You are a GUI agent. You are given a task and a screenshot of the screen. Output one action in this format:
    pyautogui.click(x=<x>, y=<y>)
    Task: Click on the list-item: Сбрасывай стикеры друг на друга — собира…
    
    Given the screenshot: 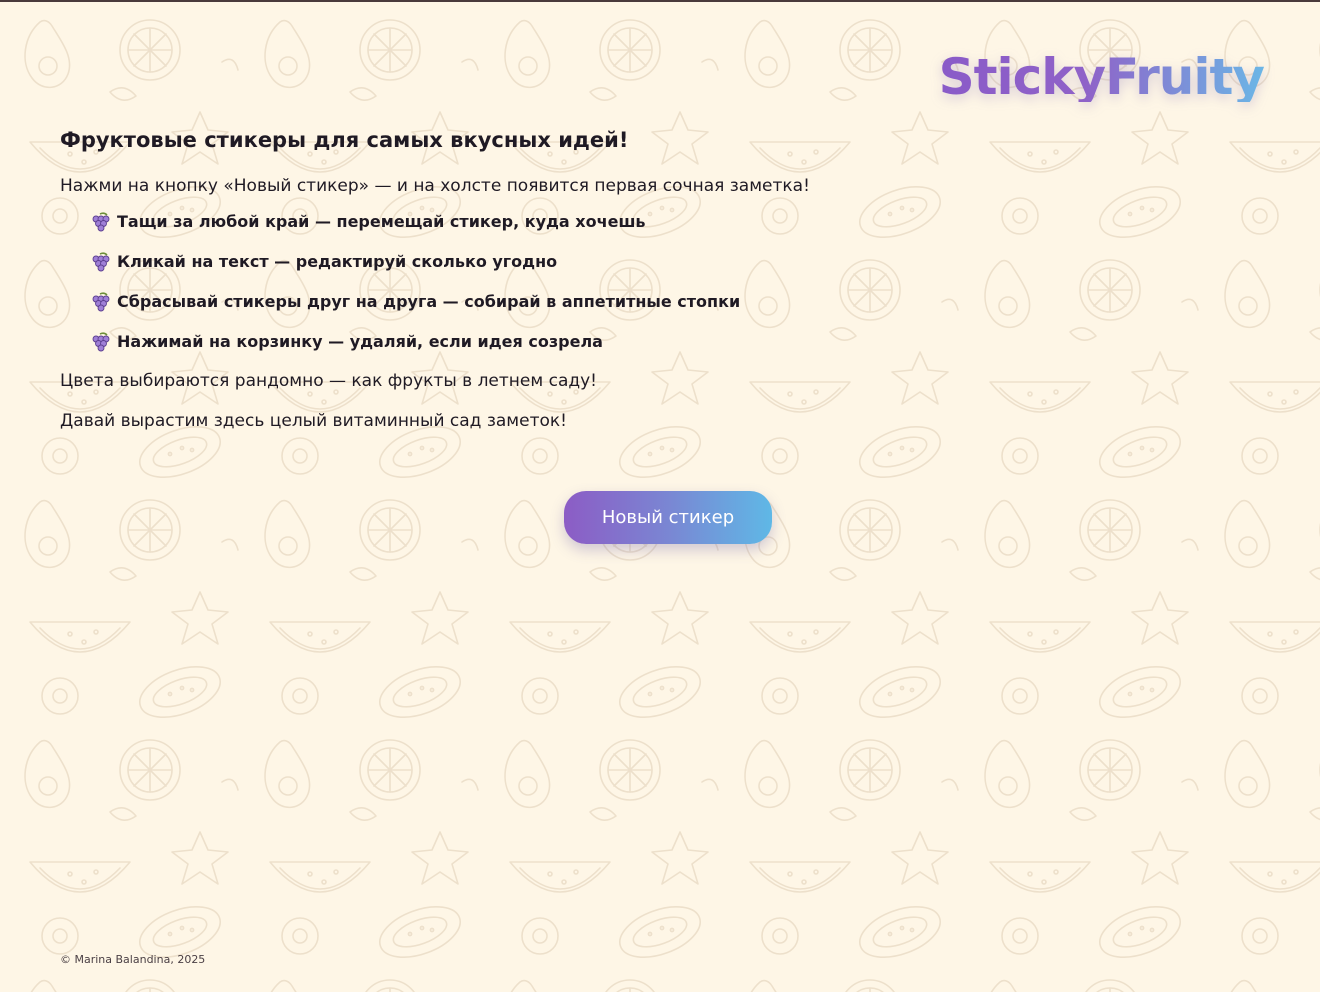 What is the action you would take?
    pyautogui.click(x=525, y=302)
    